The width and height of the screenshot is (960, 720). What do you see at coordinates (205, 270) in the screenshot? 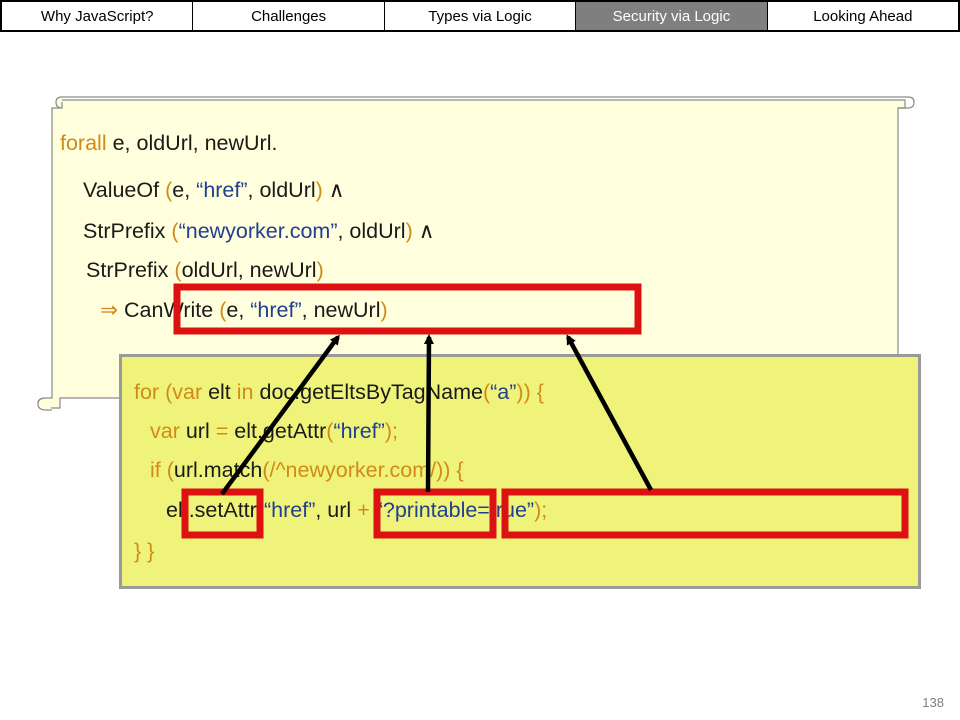
I see `formula-line-strprefix-2: StrPrefix (oldUrl, newUrl)` at bounding box center [205, 270].